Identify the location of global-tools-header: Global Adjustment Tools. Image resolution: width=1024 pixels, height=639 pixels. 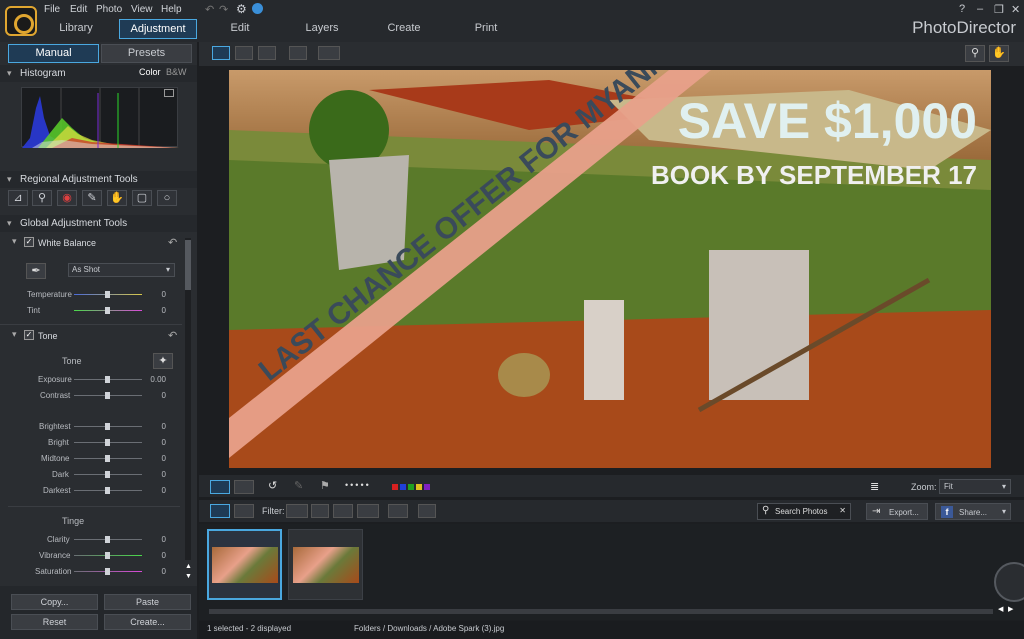
(98, 223).